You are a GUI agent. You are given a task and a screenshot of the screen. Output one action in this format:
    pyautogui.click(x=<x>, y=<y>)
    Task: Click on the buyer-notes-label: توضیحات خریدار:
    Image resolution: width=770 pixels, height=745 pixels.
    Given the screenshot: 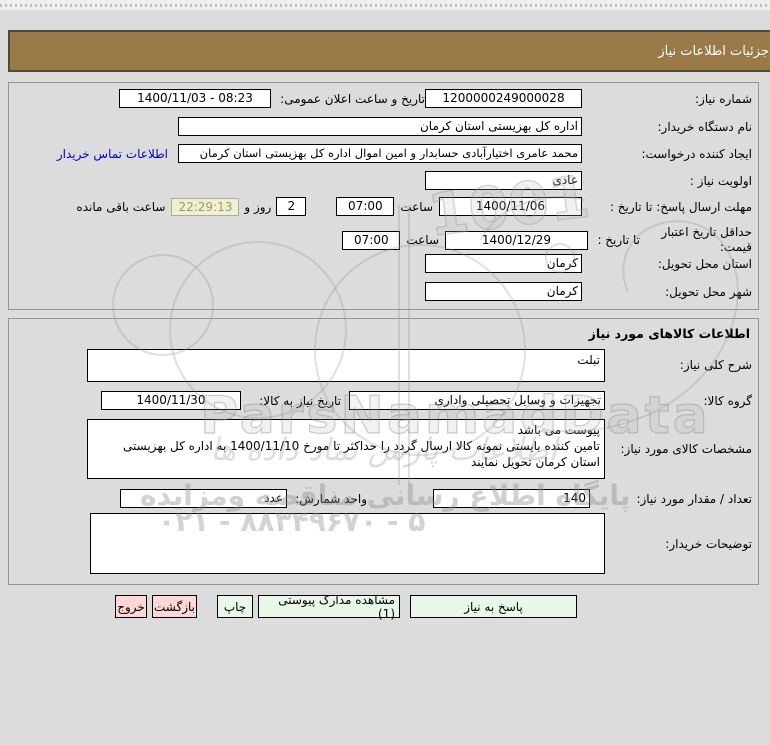 What is the action you would take?
    pyautogui.click(x=708, y=543)
    